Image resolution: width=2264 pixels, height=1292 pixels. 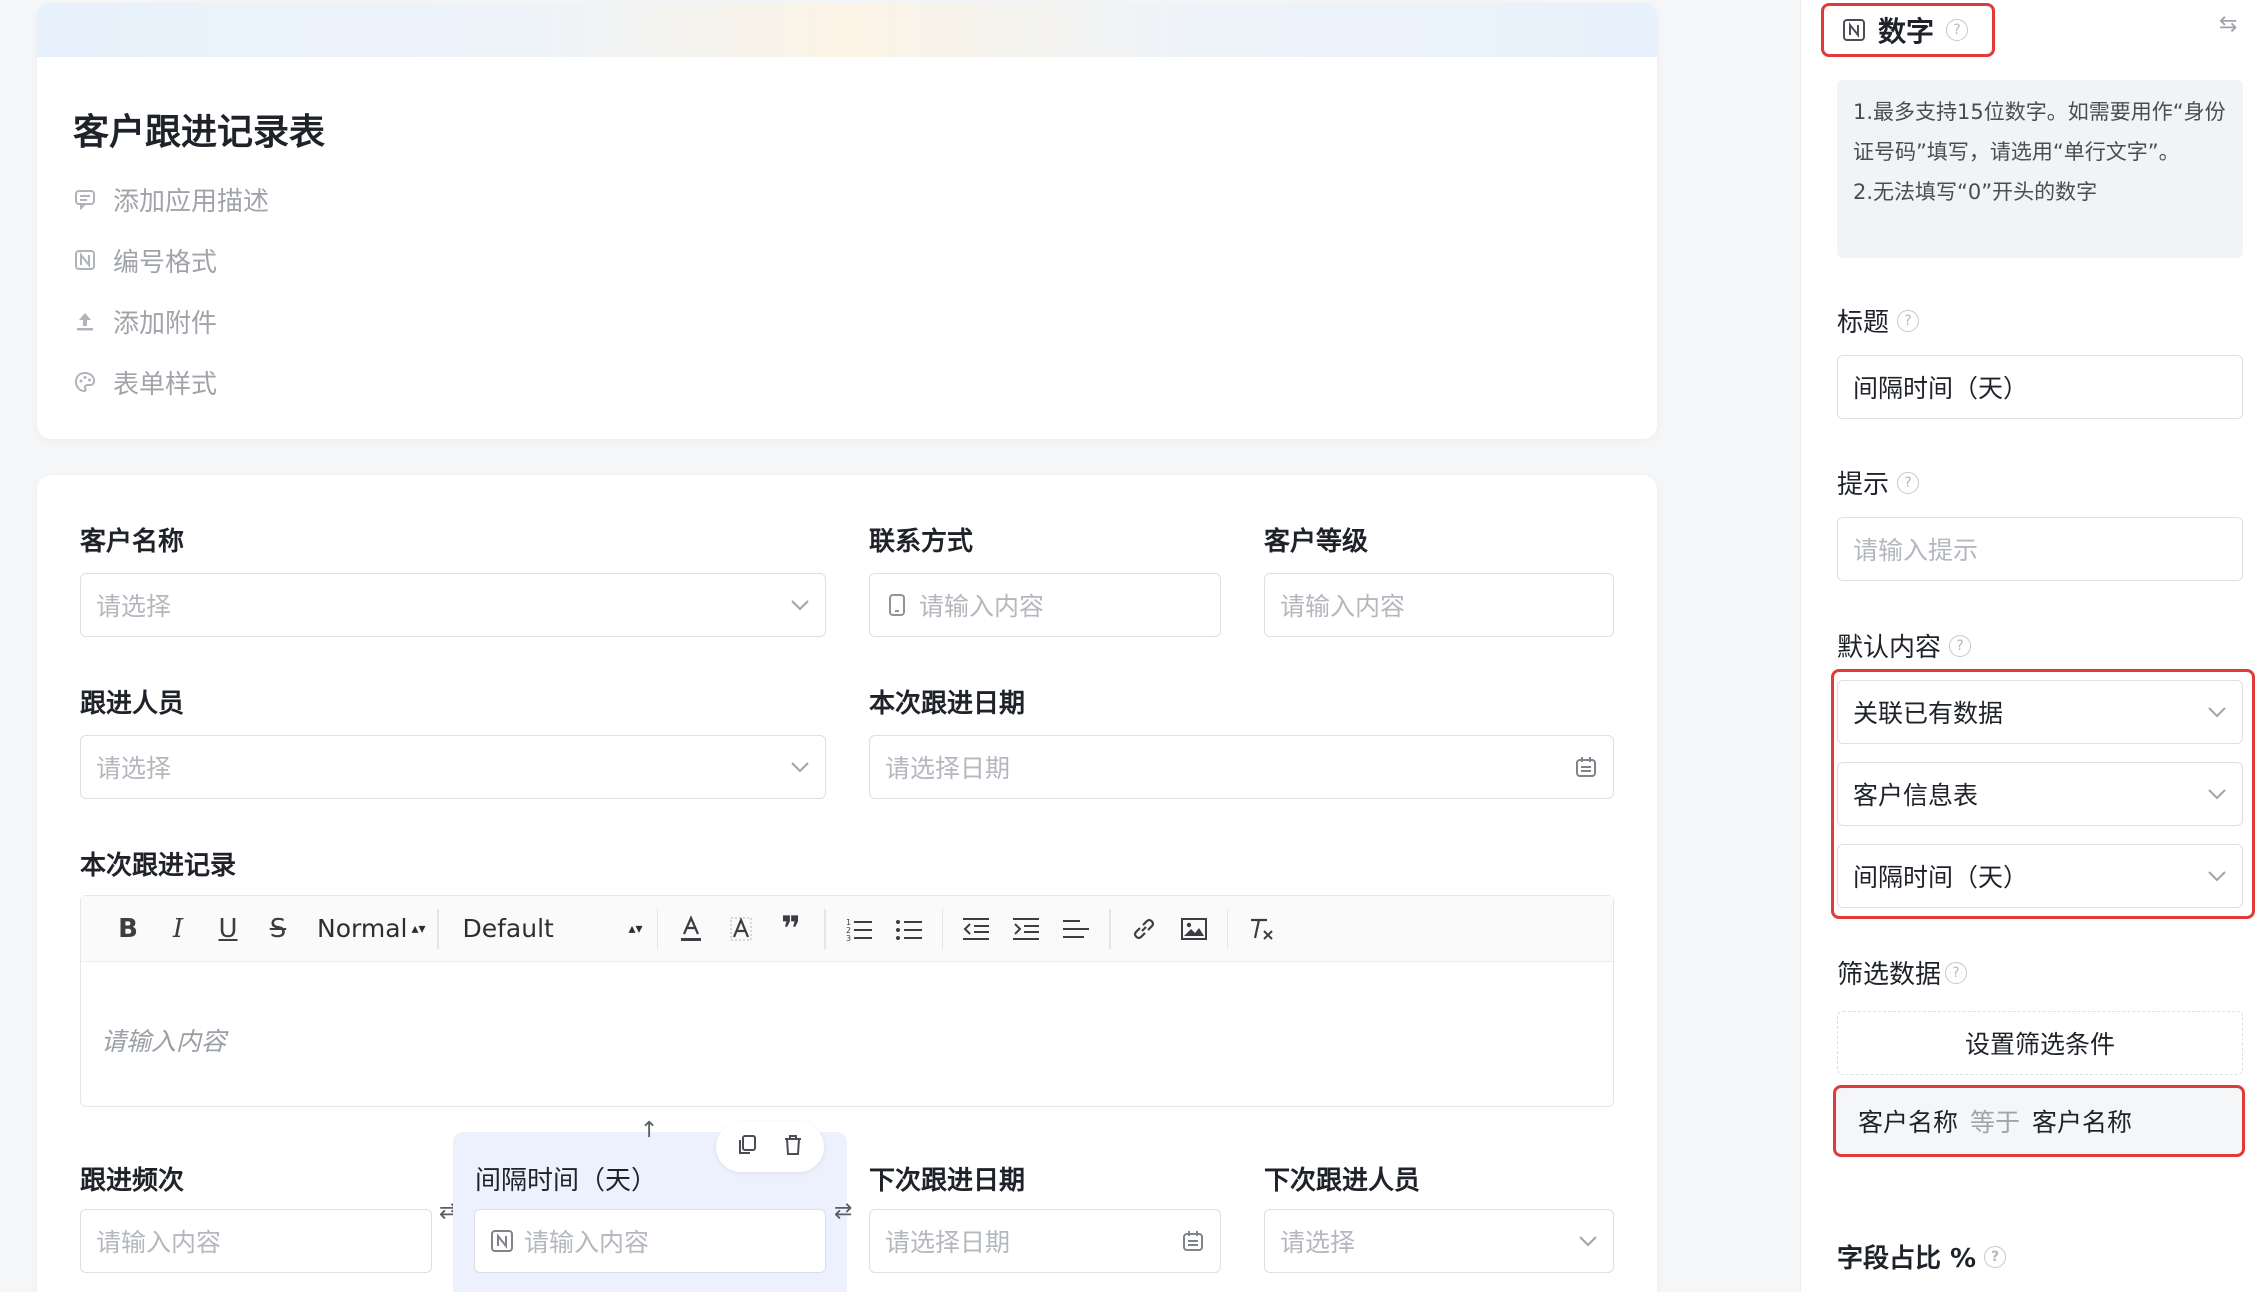 I want to click on next-person-label: 下次跟进人员, so click(x=1342, y=1181).